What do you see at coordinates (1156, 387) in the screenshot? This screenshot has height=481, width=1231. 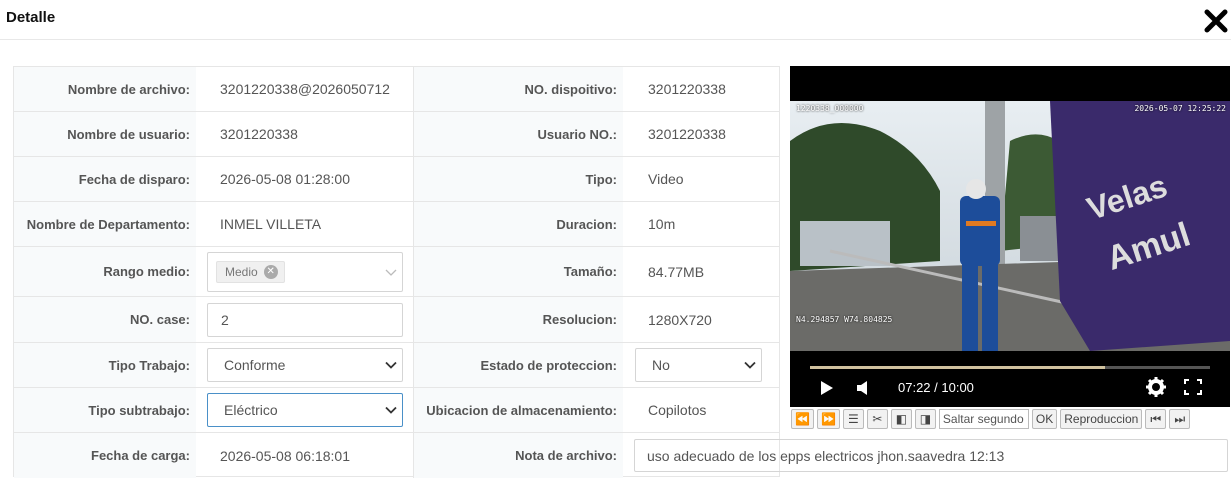 I see `settings-gear-icon` at bounding box center [1156, 387].